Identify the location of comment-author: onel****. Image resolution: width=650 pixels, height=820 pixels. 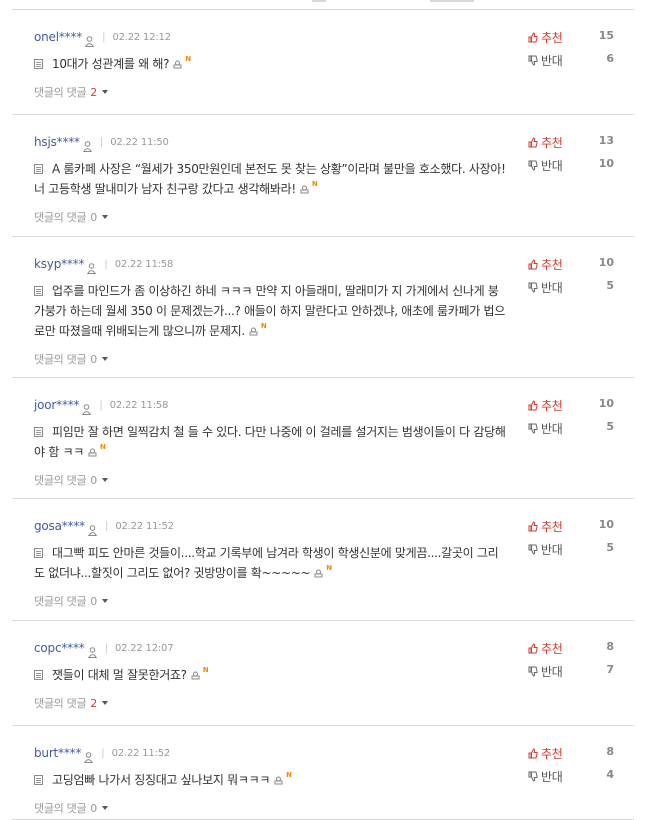
(58, 37).